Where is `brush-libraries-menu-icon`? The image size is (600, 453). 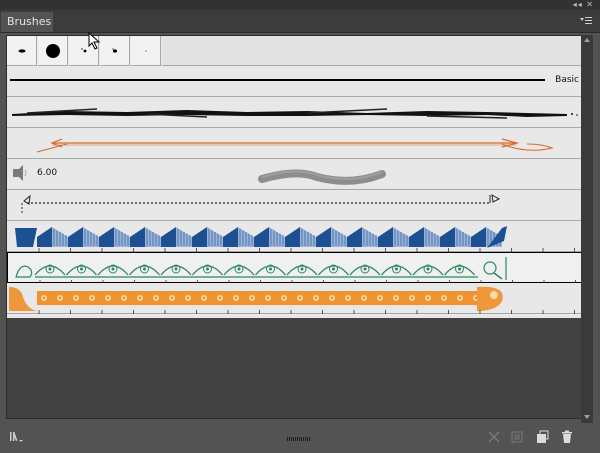
brush-libraries-menu-icon is located at coordinates (16, 437).